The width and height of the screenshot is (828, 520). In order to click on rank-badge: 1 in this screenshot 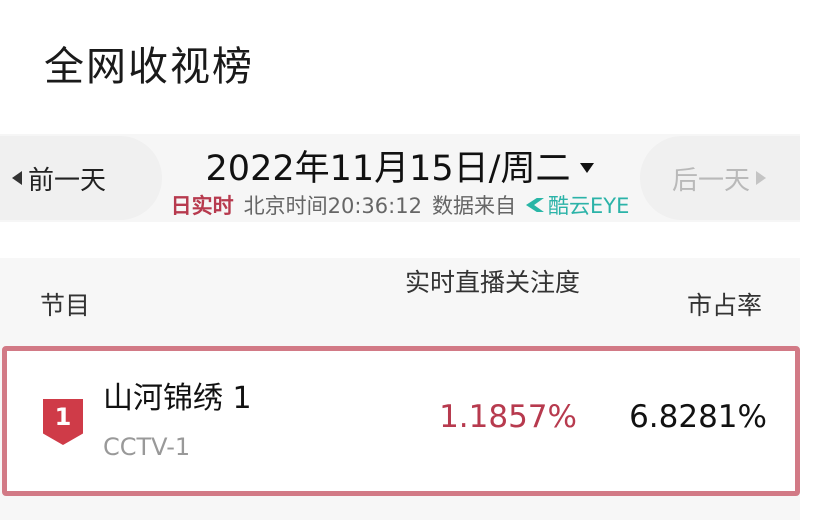, I will do `click(63, 422)`.